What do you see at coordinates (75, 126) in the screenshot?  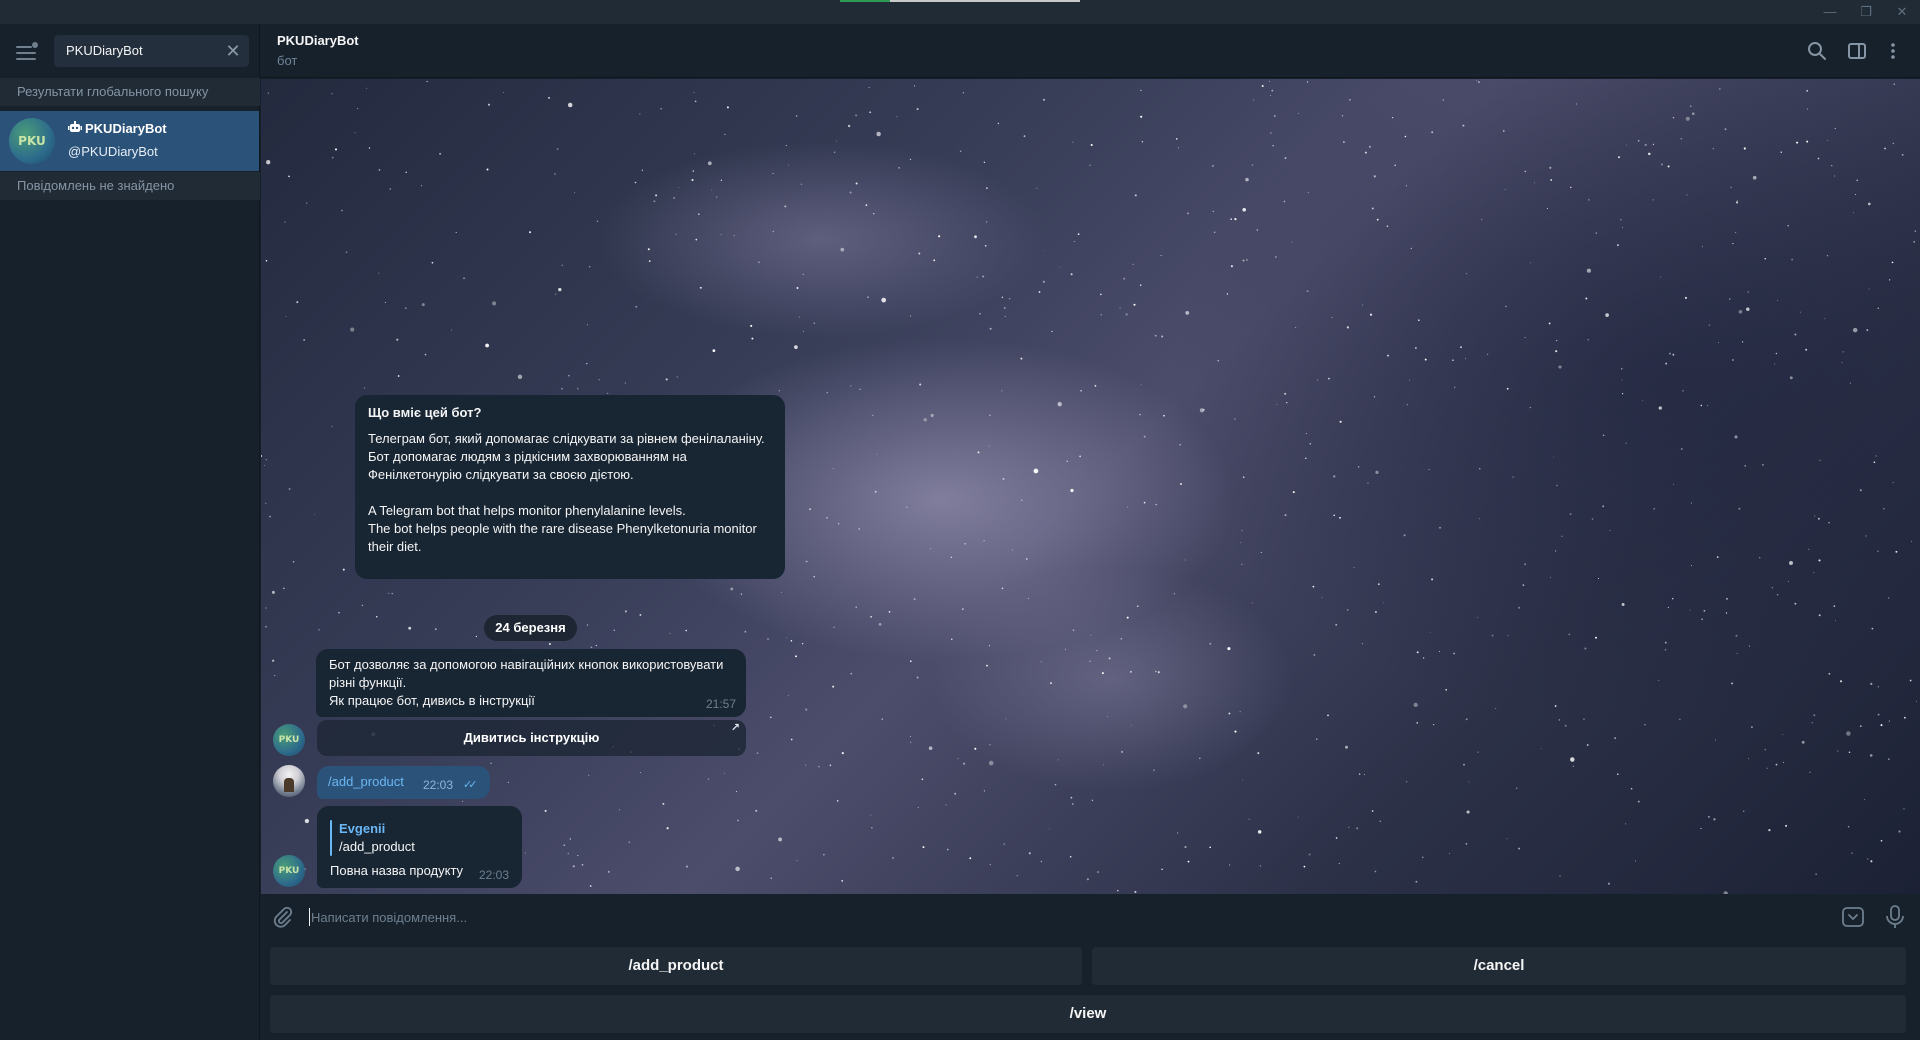 I see `bot-icon` at bounding box center [75, 126].